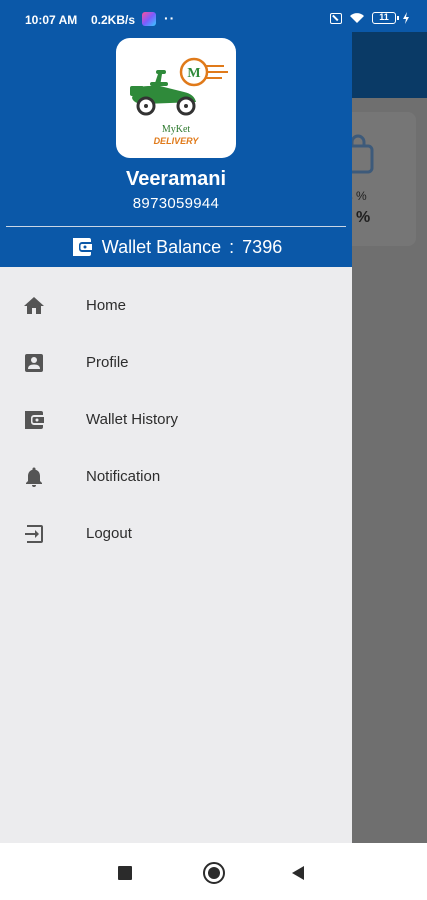  I want to click on wallet-balance-label: Wallet Balance, so click(161, 246).